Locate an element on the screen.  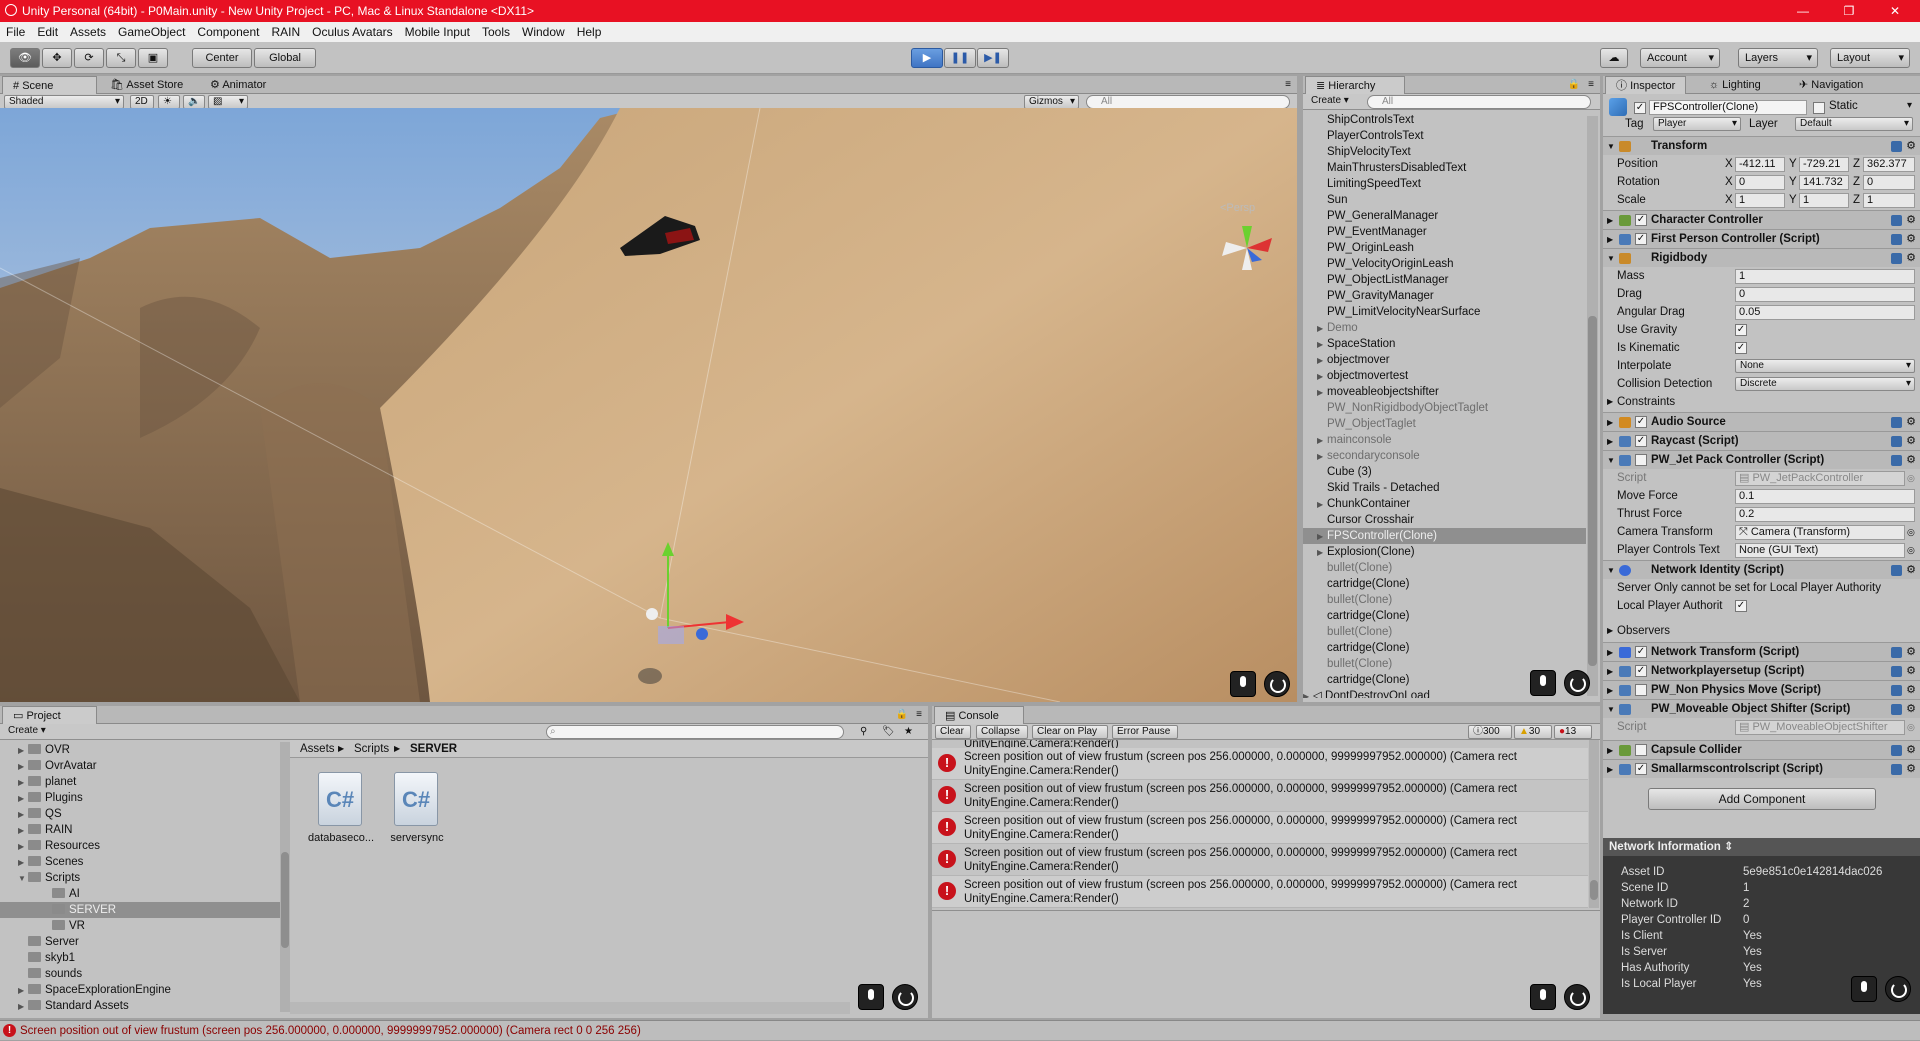
warning-filter-toggle: ▲30 is located at coordinates (1533, 732).